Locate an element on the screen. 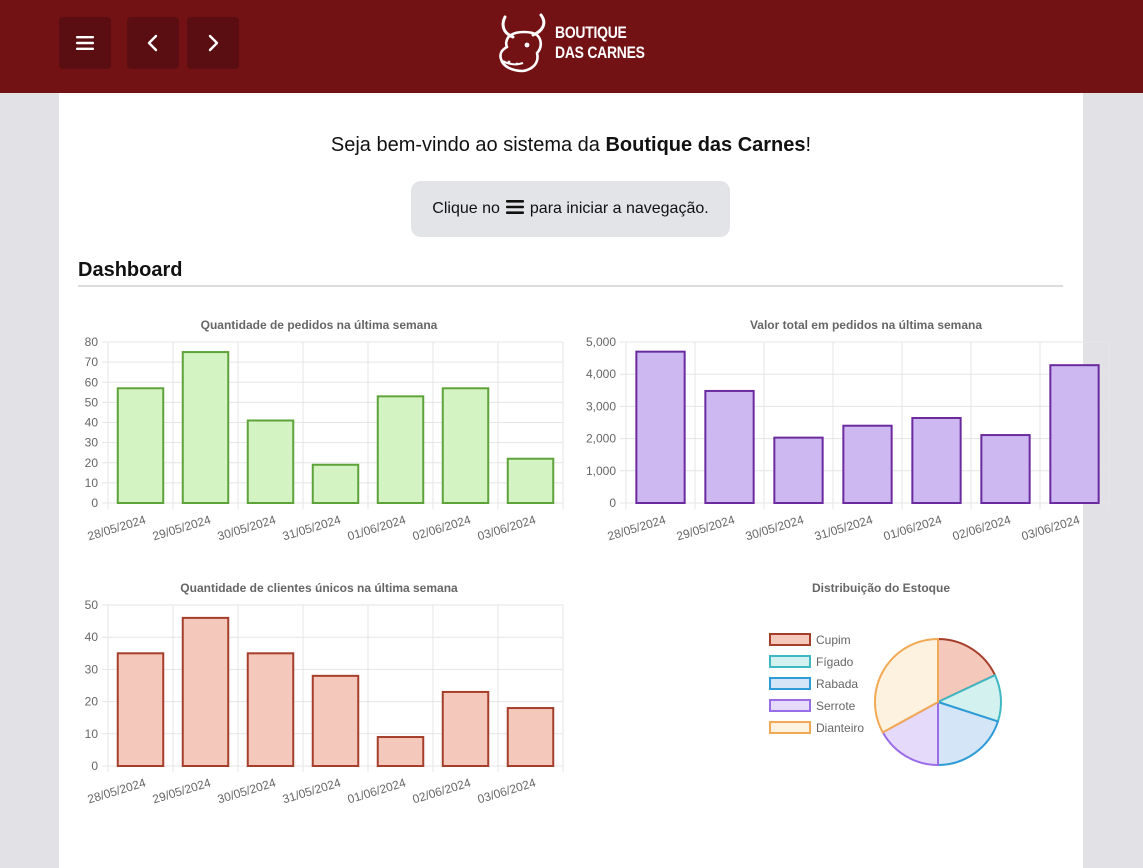 This screenshot has height=868, width=1143. chevron-right-icon is located at coordinates (213, 43).